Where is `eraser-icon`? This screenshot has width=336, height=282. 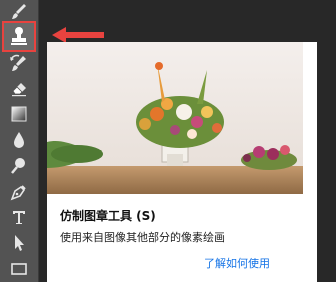
eraser-icon is located at coordinates (19, 88).